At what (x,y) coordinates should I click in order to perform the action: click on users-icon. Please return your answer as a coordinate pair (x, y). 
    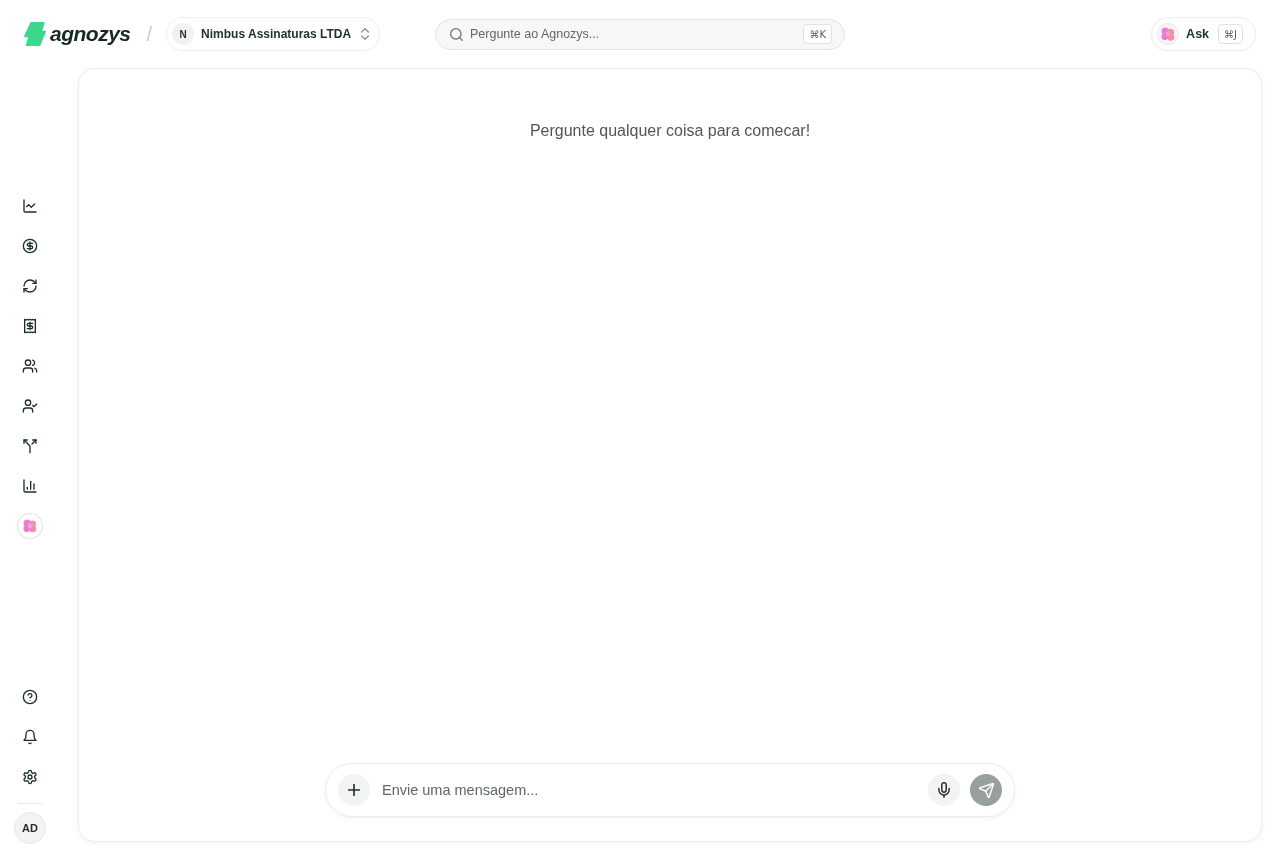
    Looking at the image, I should click on (30, 366).